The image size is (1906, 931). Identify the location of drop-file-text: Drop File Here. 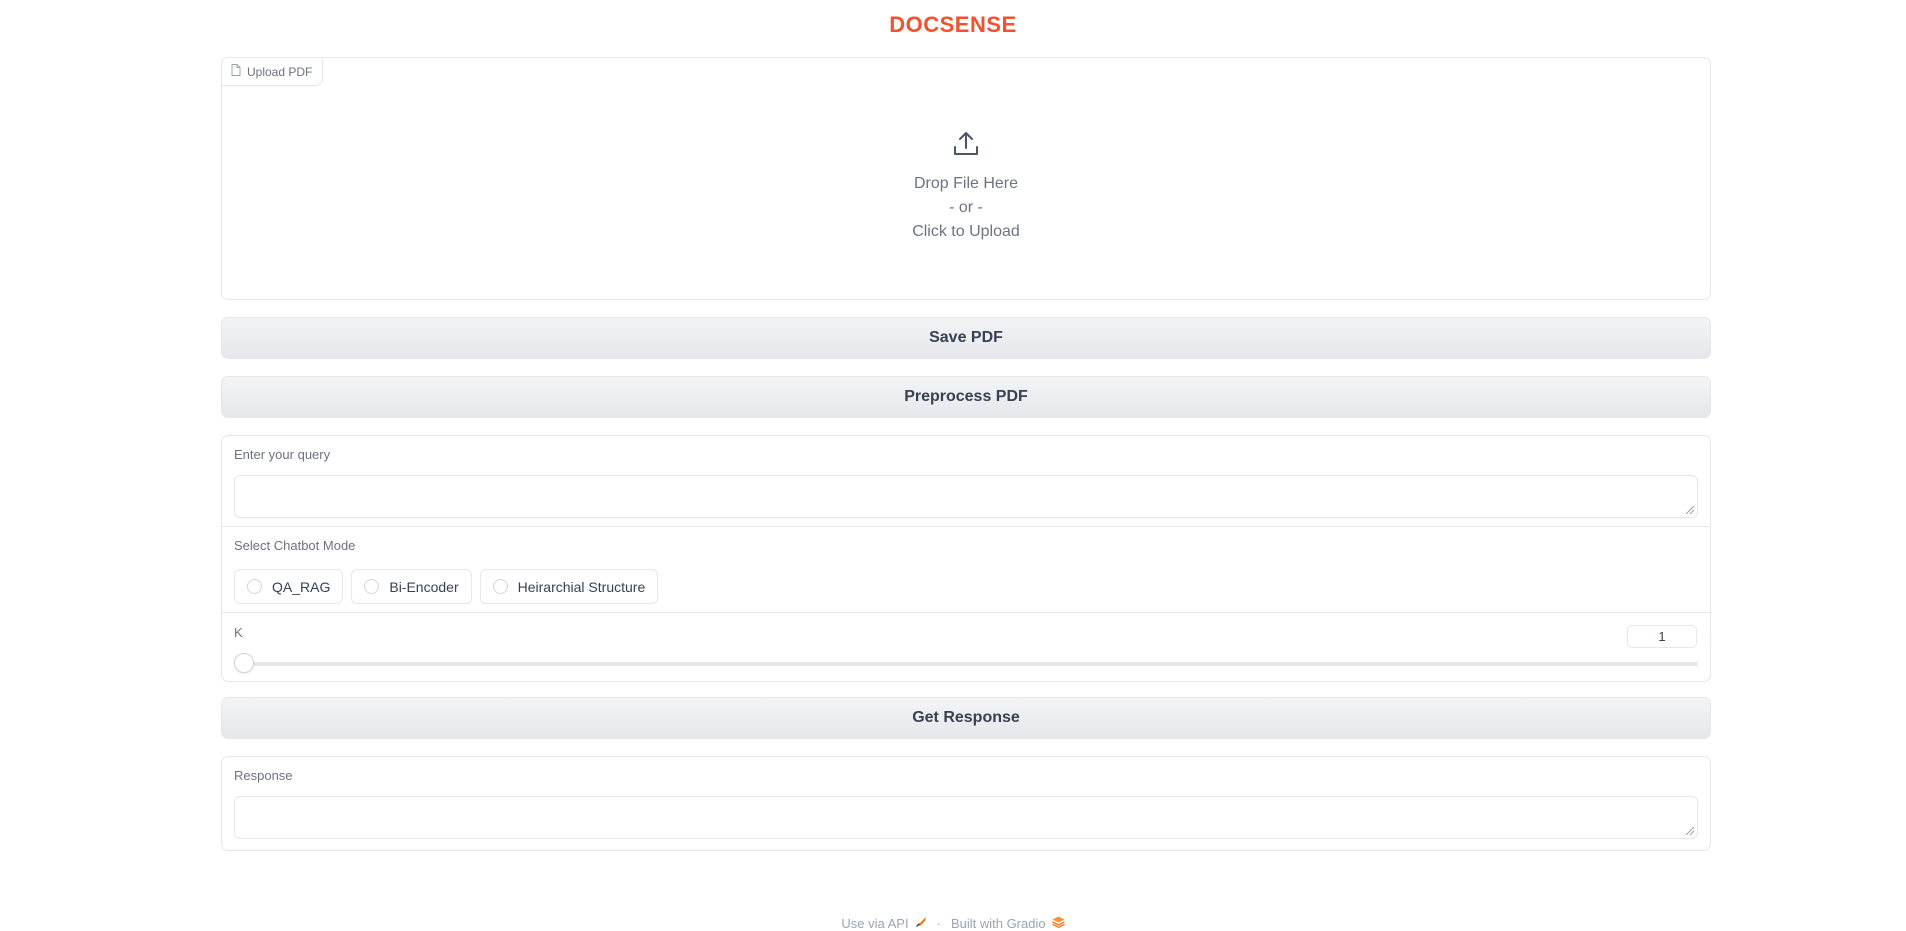
(966, 183).